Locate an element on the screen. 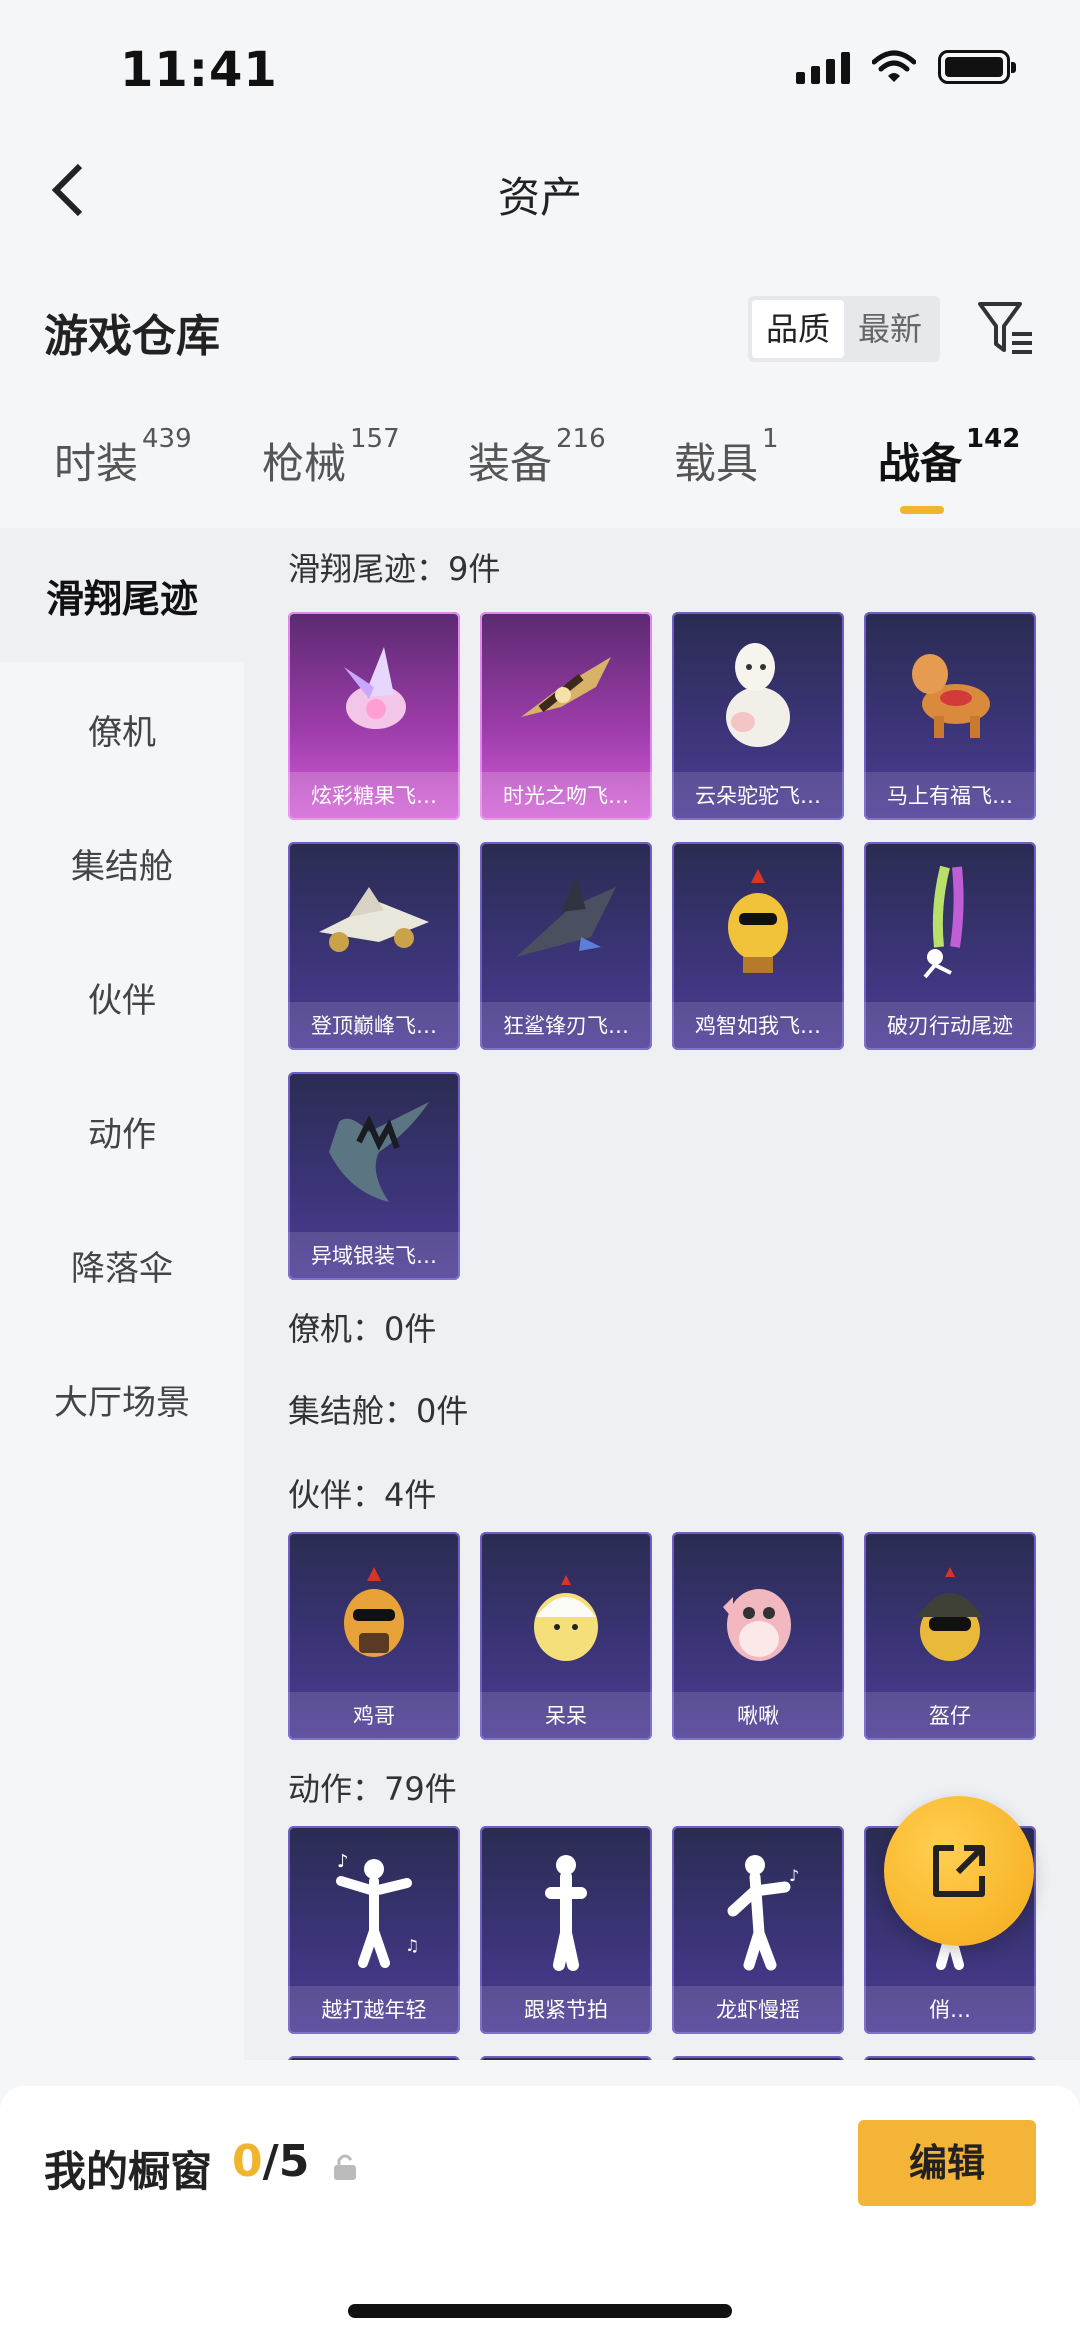 The height and width of the screenshot is (2337, 1080). item-card: 破刃行动尾迹 is located at coordinates (950, 946).